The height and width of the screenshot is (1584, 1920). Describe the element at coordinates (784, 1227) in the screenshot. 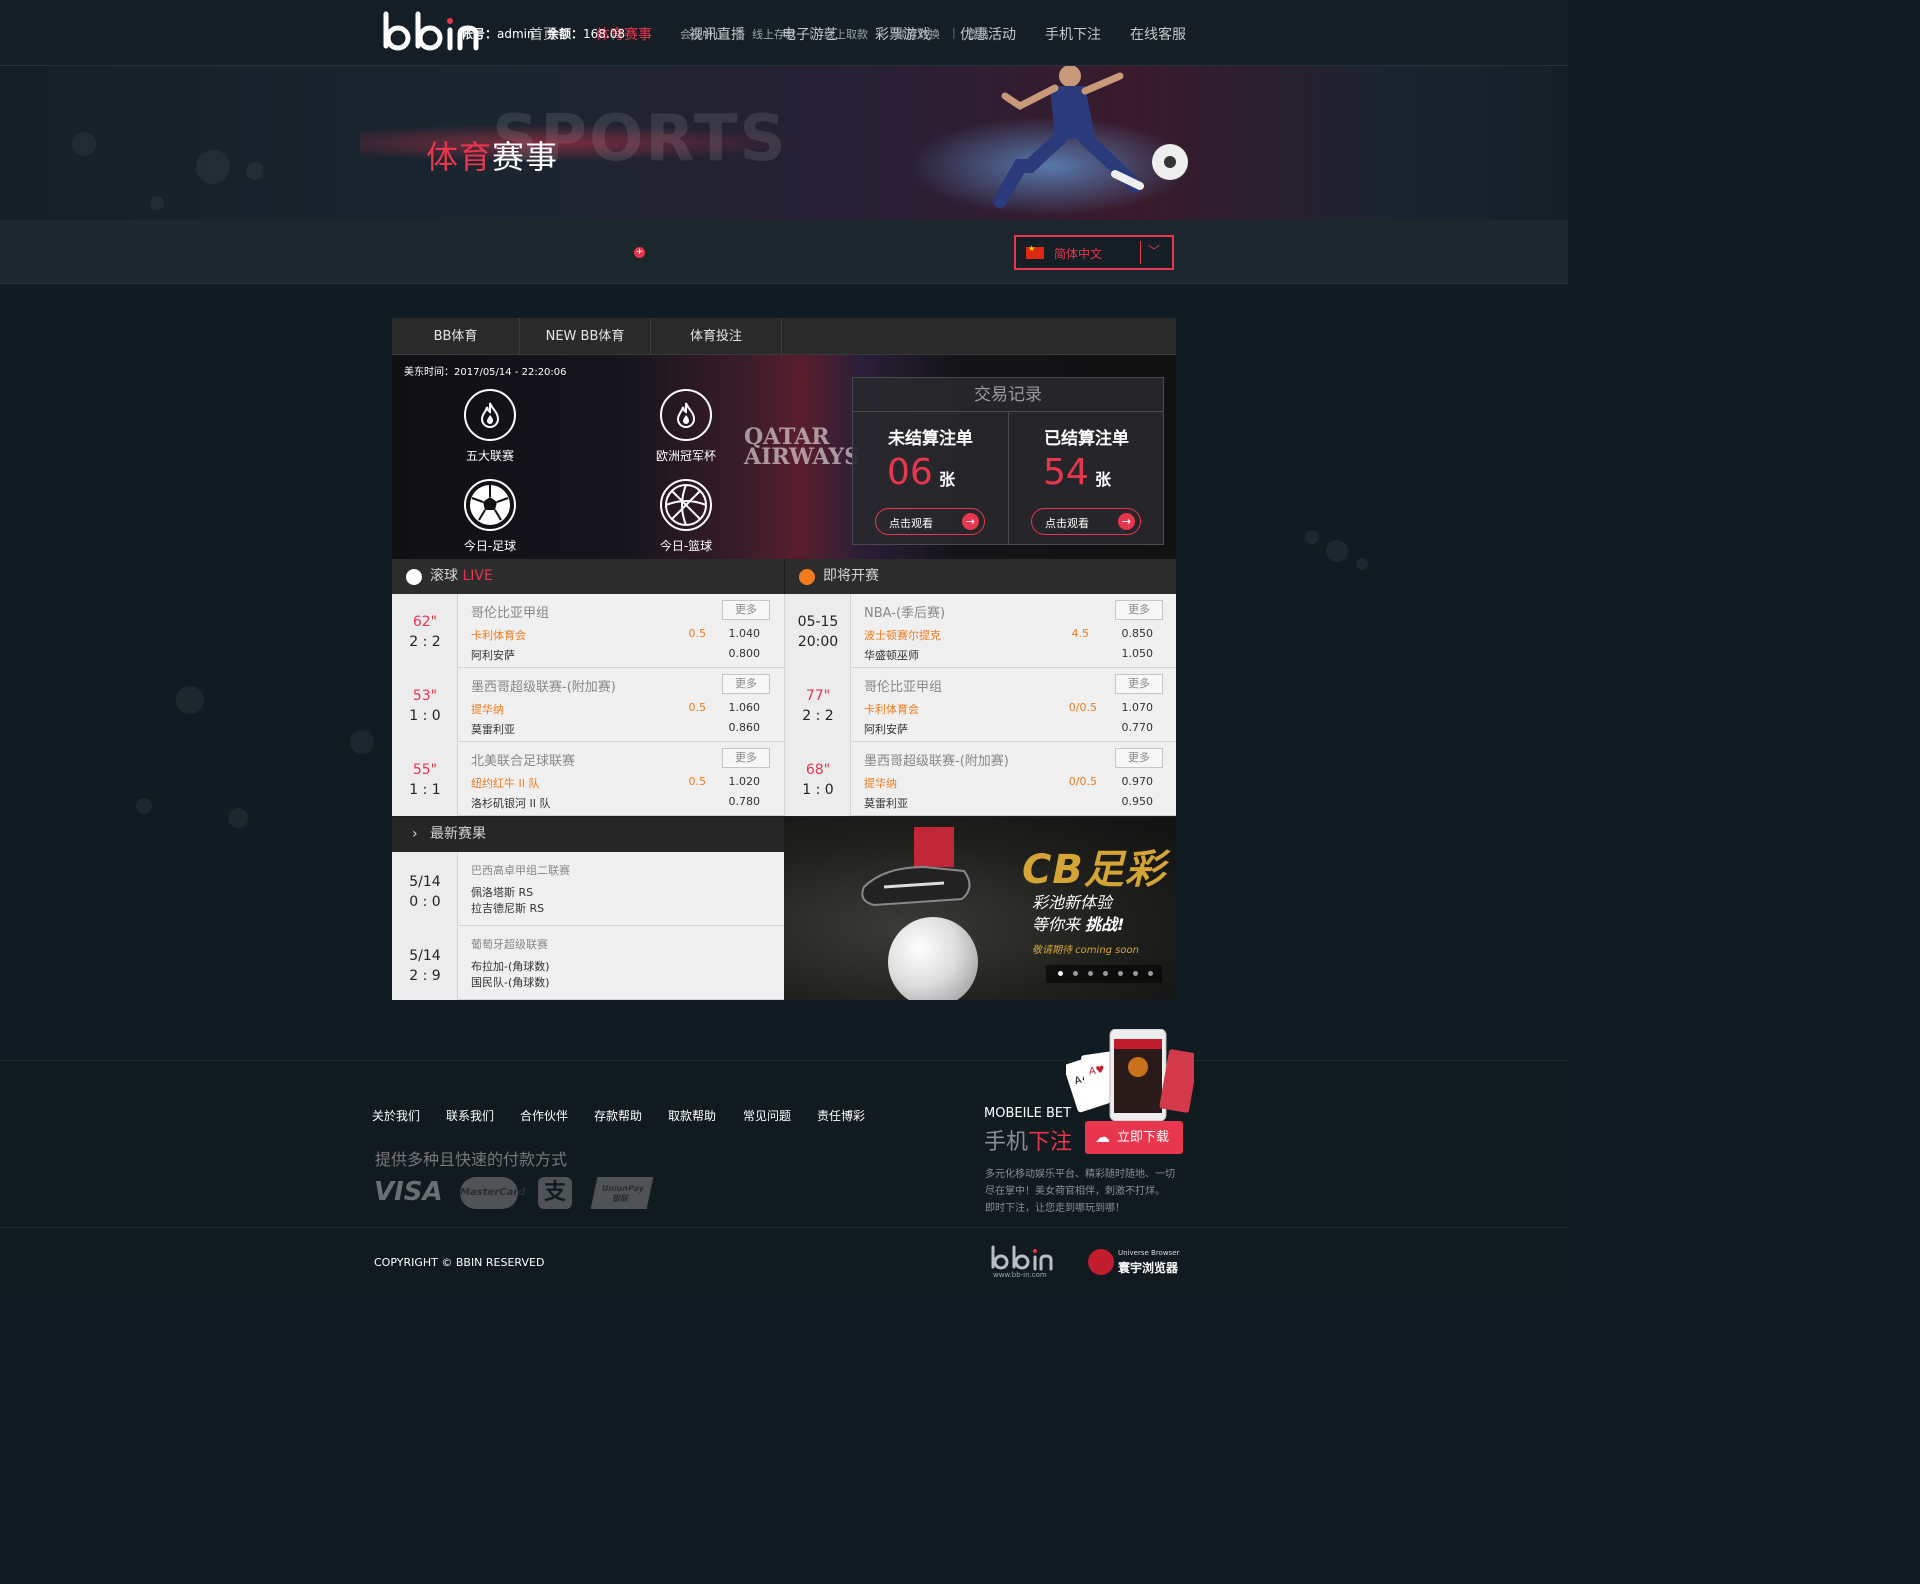

I see `footer-divider` at that location.